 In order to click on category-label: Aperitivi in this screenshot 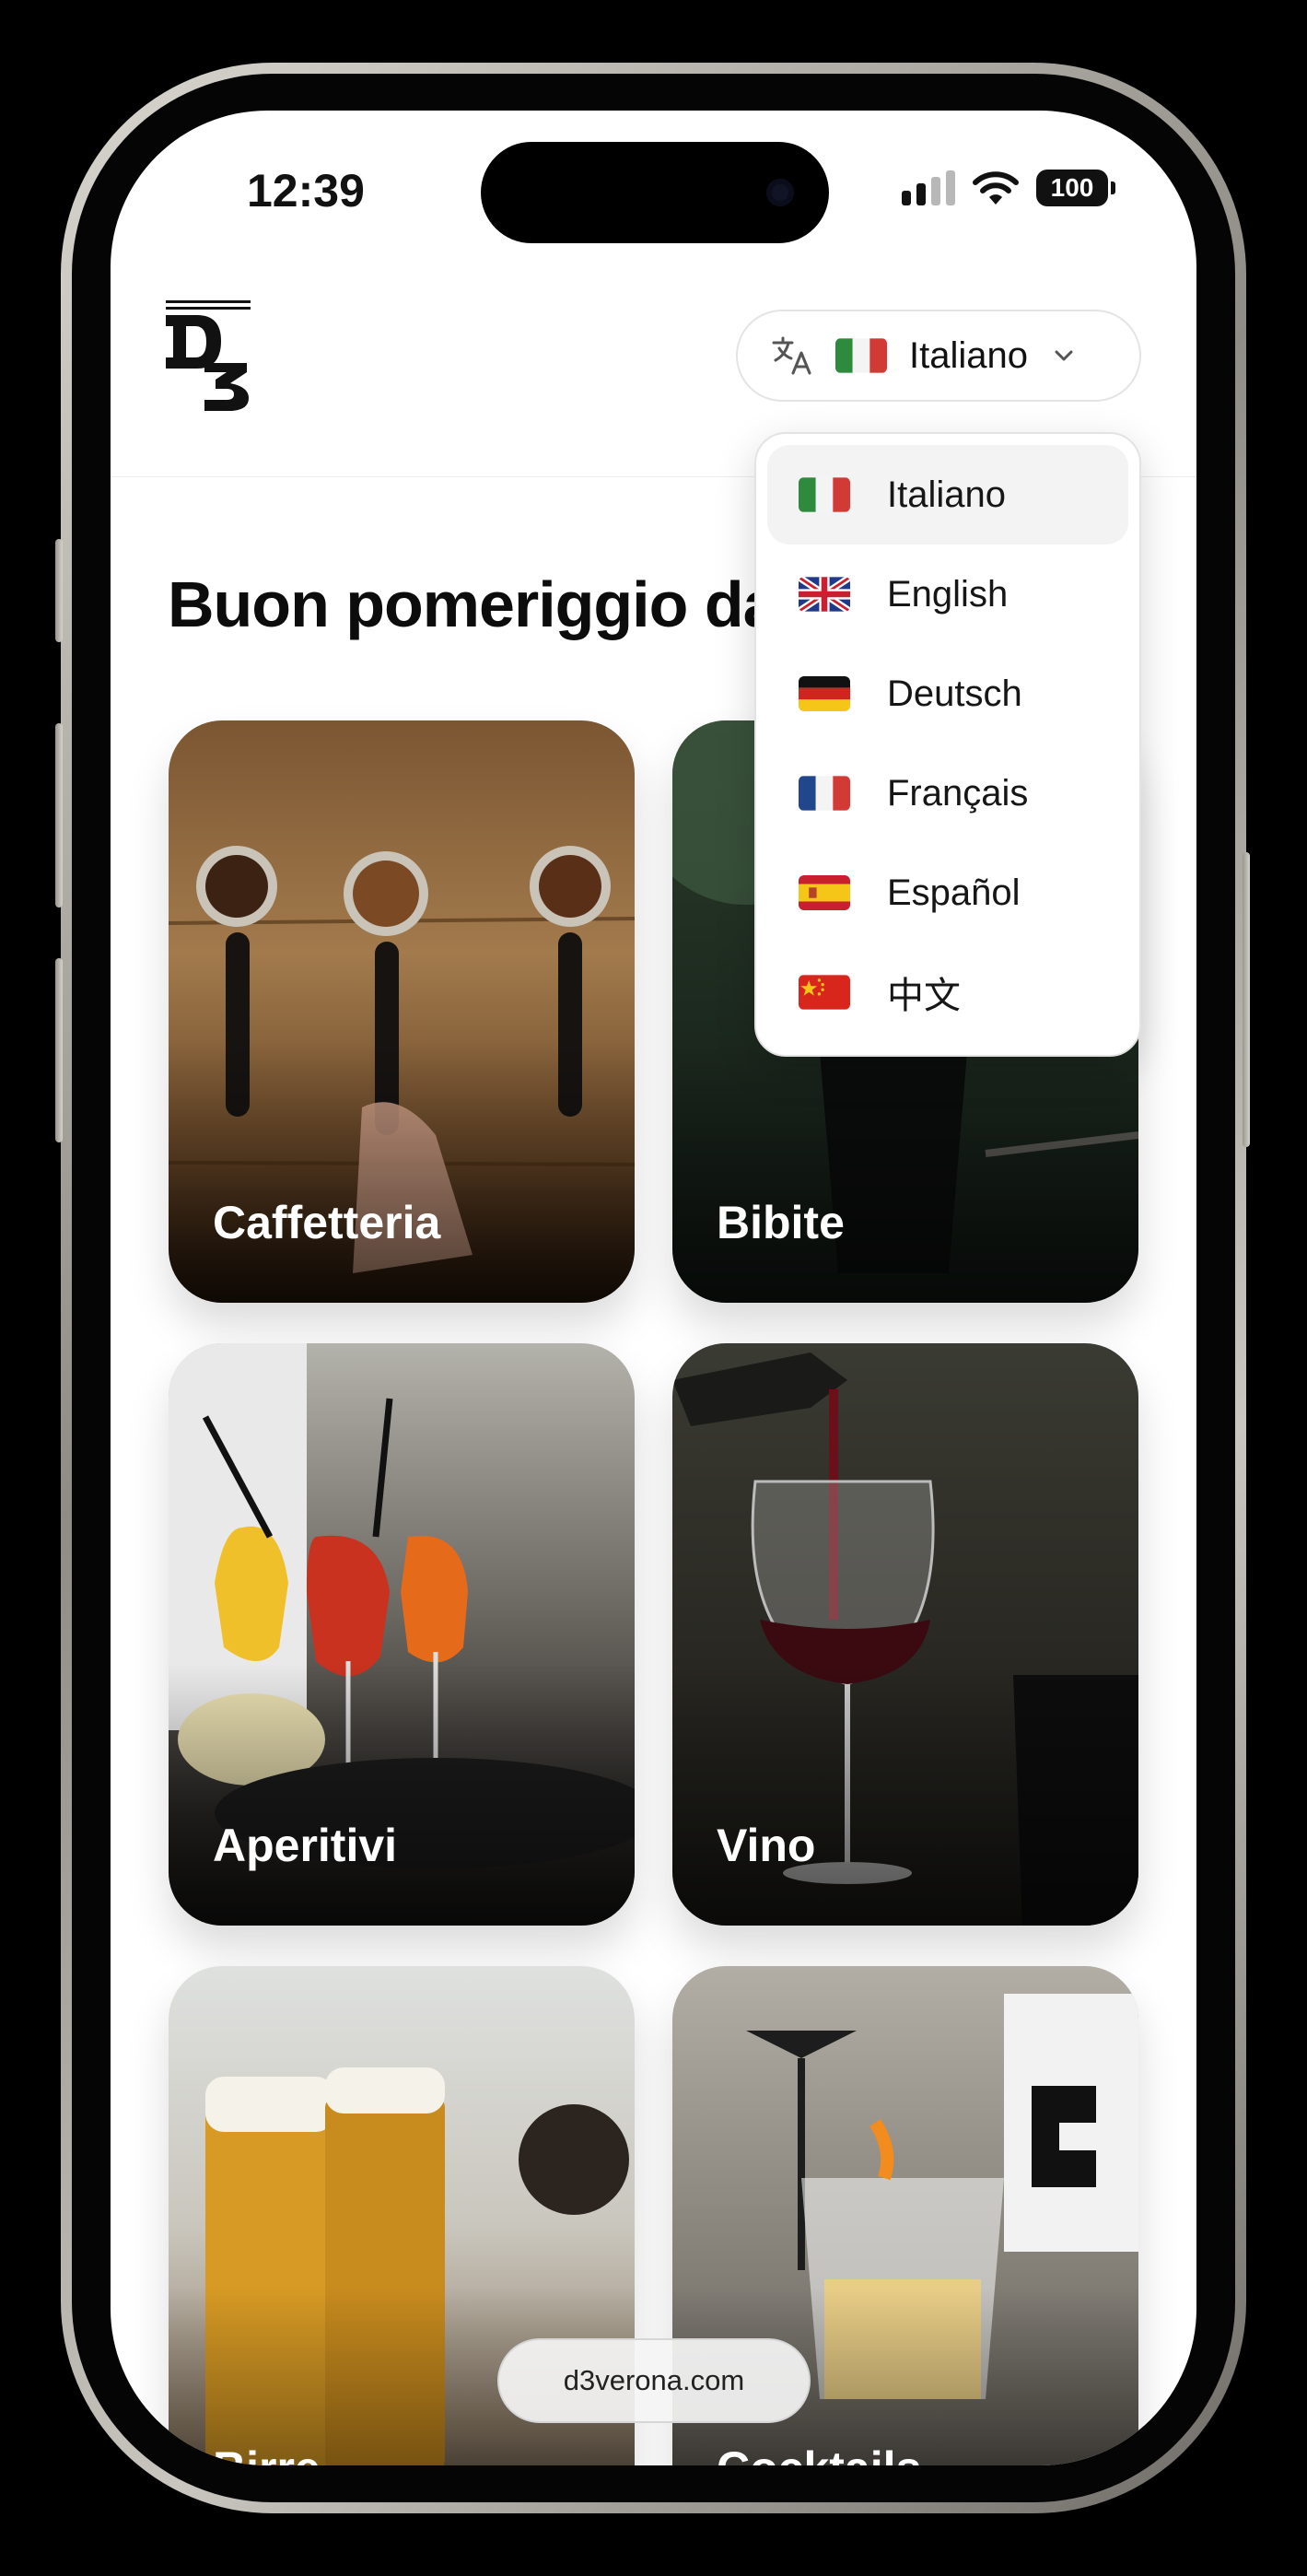, I will do `click(306, 1845)`.